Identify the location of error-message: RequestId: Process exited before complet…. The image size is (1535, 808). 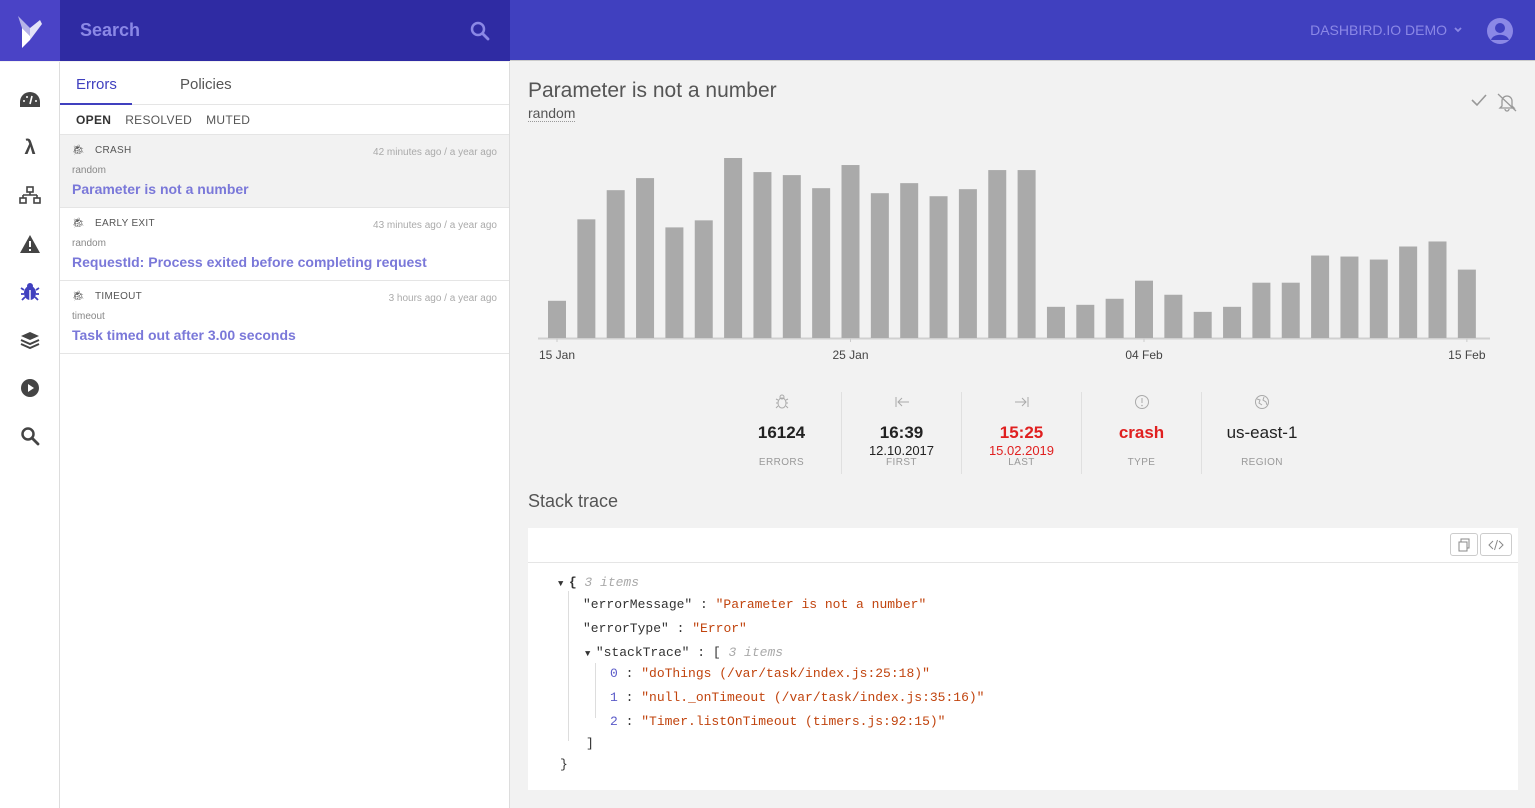
(249, 262).